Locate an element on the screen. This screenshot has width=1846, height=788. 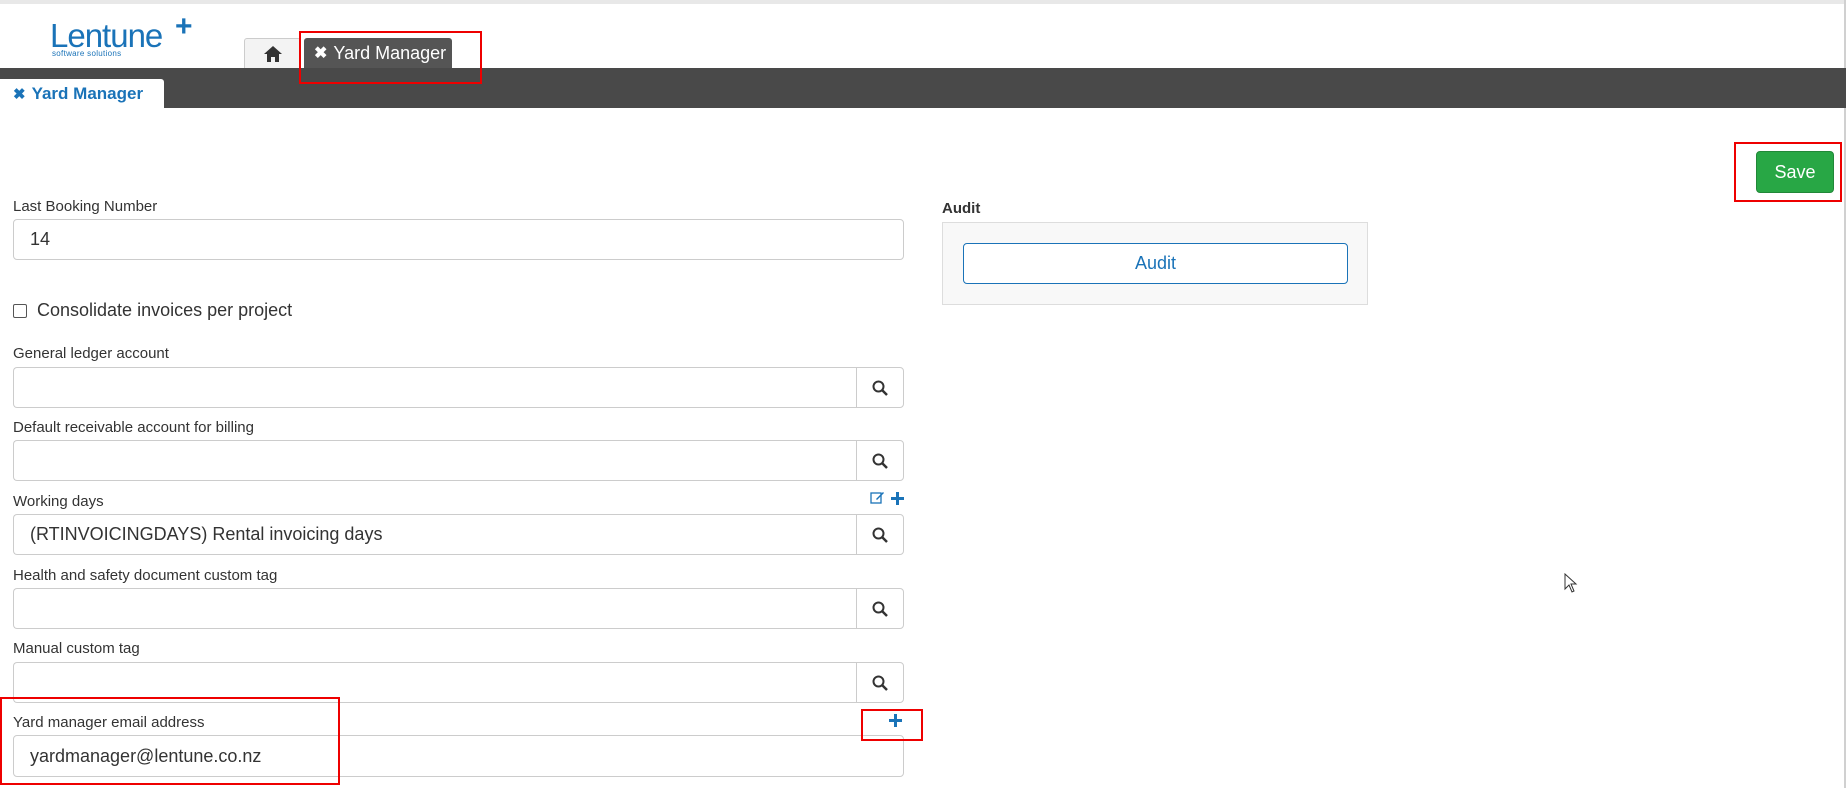
home-icon is located at coordinates (272, 54).